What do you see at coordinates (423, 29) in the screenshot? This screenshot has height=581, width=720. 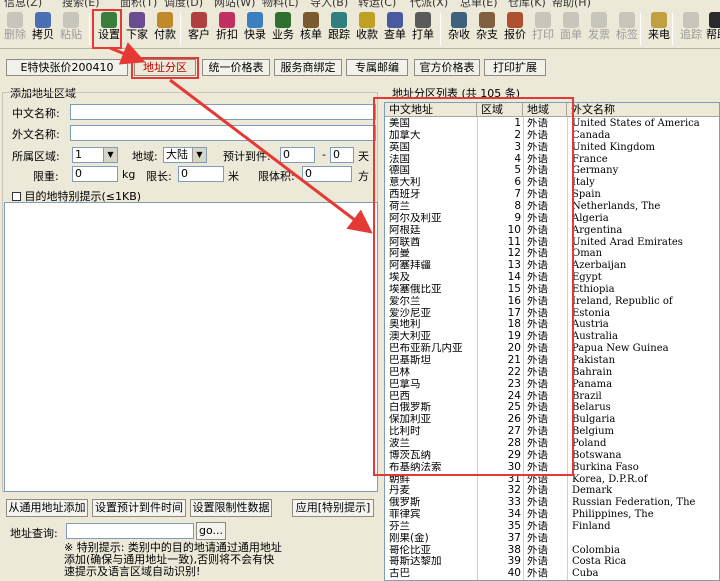 I see `toolbar-button-print-order: 打单` at bounding box center [423, 29].